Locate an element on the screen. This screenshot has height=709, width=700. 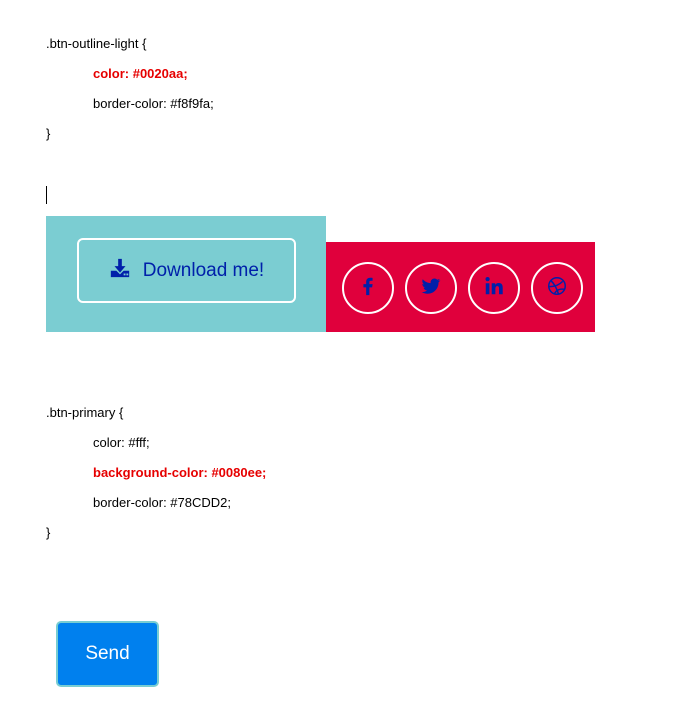
code-line-border-color: border-color: #78CDD2; is located at coordinates (162, 502).